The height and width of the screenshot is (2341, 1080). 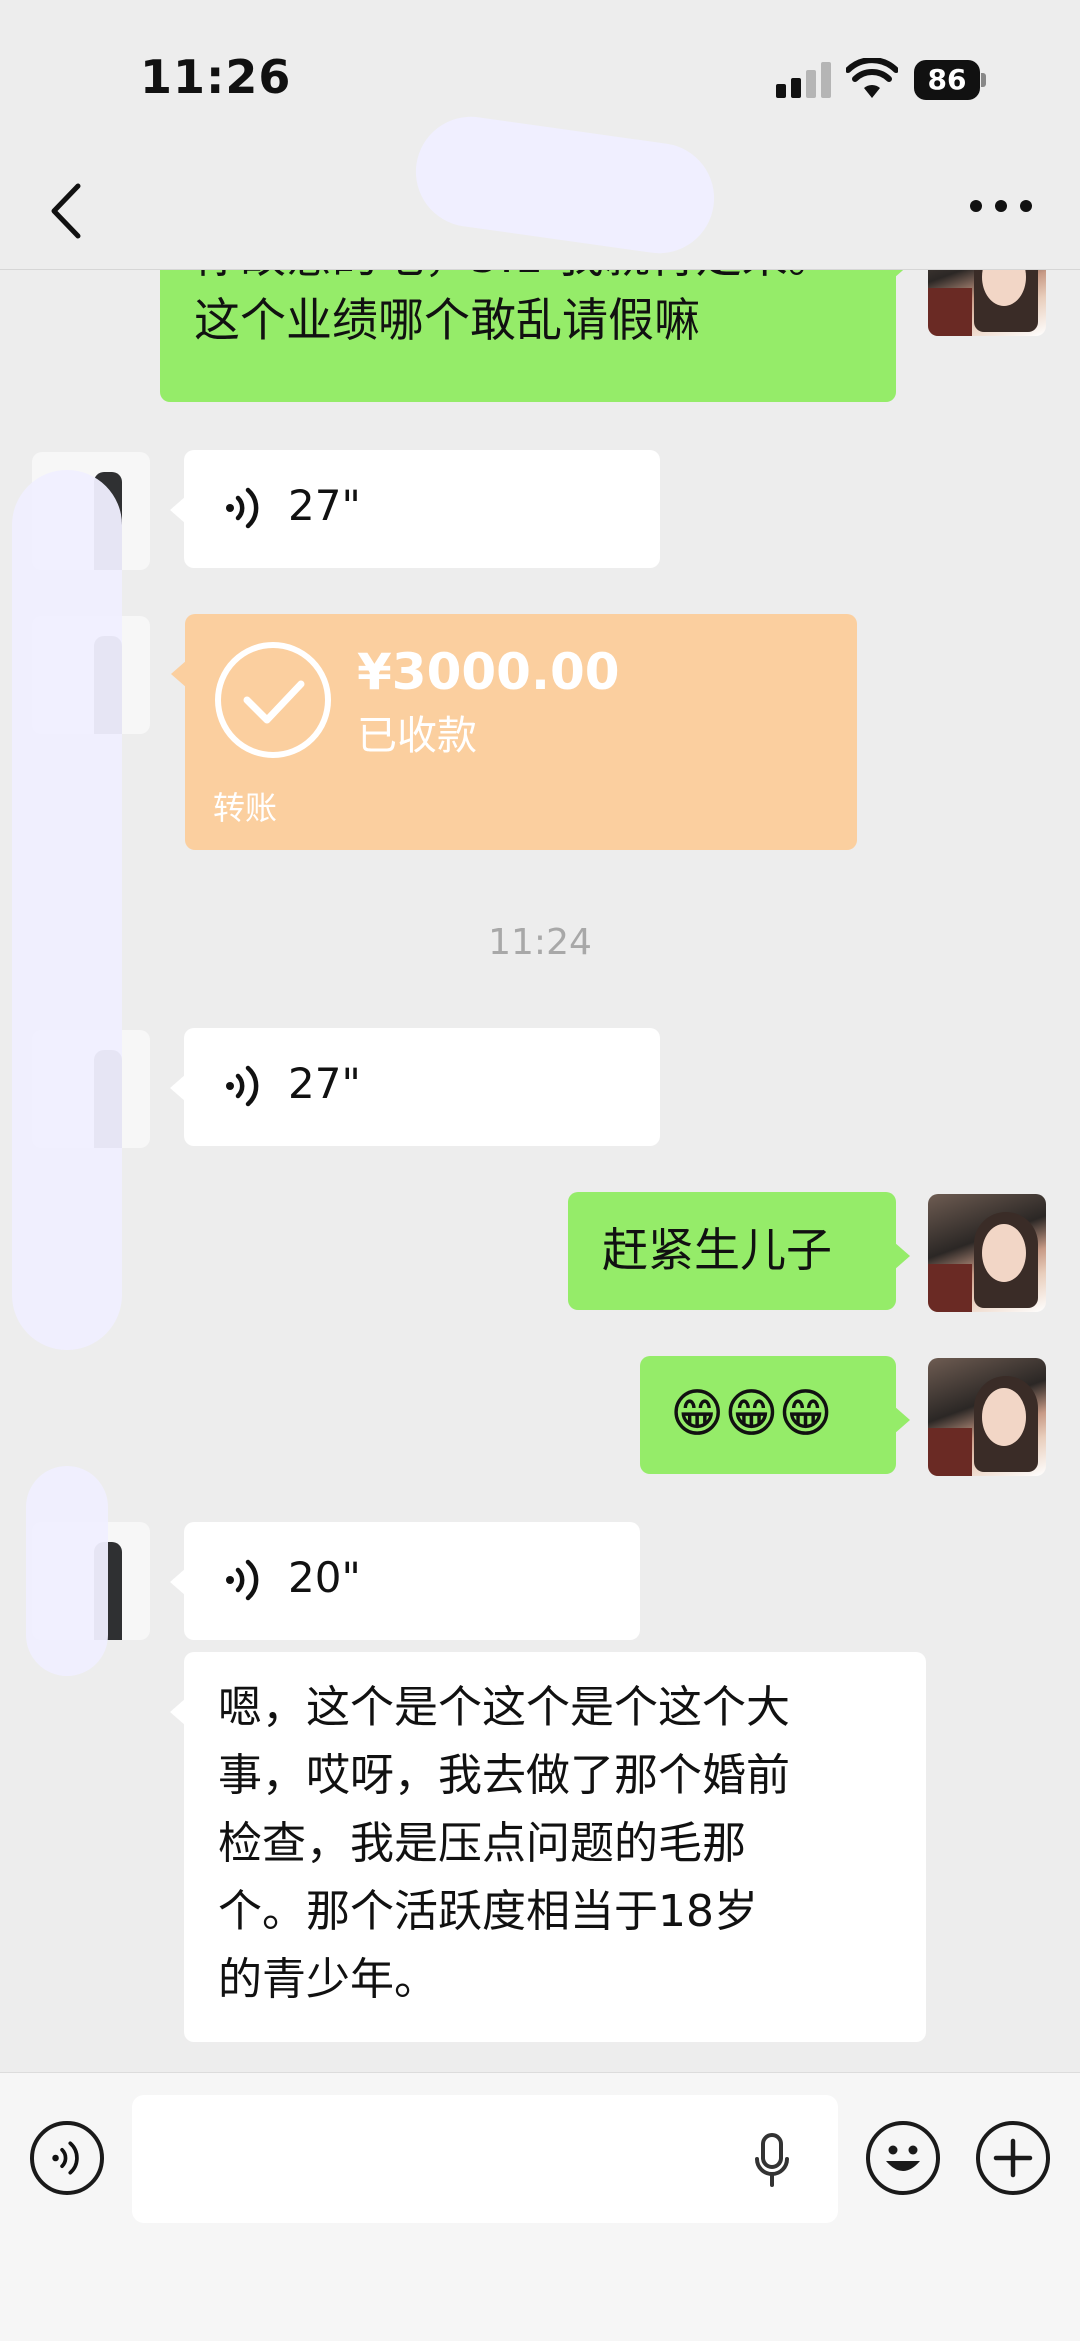 What do you see at coordinates (804, 80) in the screenshot?
I see `cellular-signal-icon` at bounding box center [804, 80].